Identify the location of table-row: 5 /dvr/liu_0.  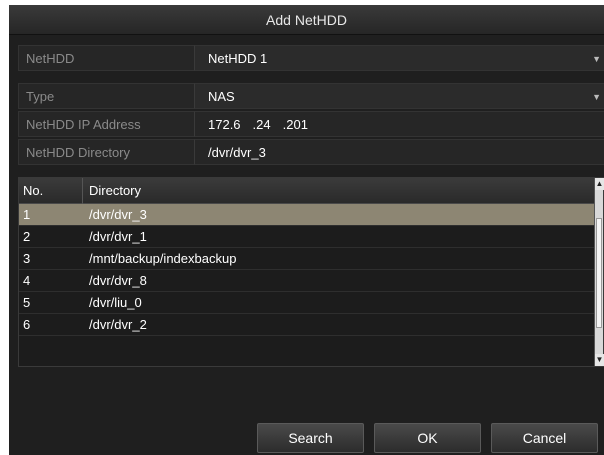
(307, 303).